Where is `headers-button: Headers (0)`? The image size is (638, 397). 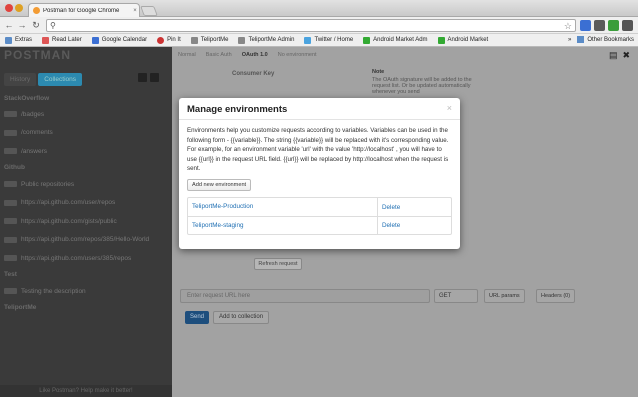
headers-button: Headers (0) is located at coordinates (556, 296).